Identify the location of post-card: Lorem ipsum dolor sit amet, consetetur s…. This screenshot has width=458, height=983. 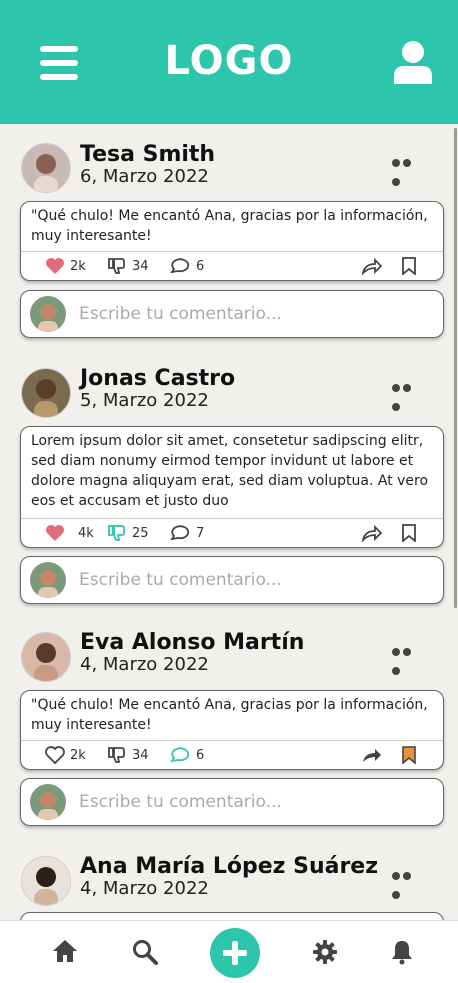
(232, 487).